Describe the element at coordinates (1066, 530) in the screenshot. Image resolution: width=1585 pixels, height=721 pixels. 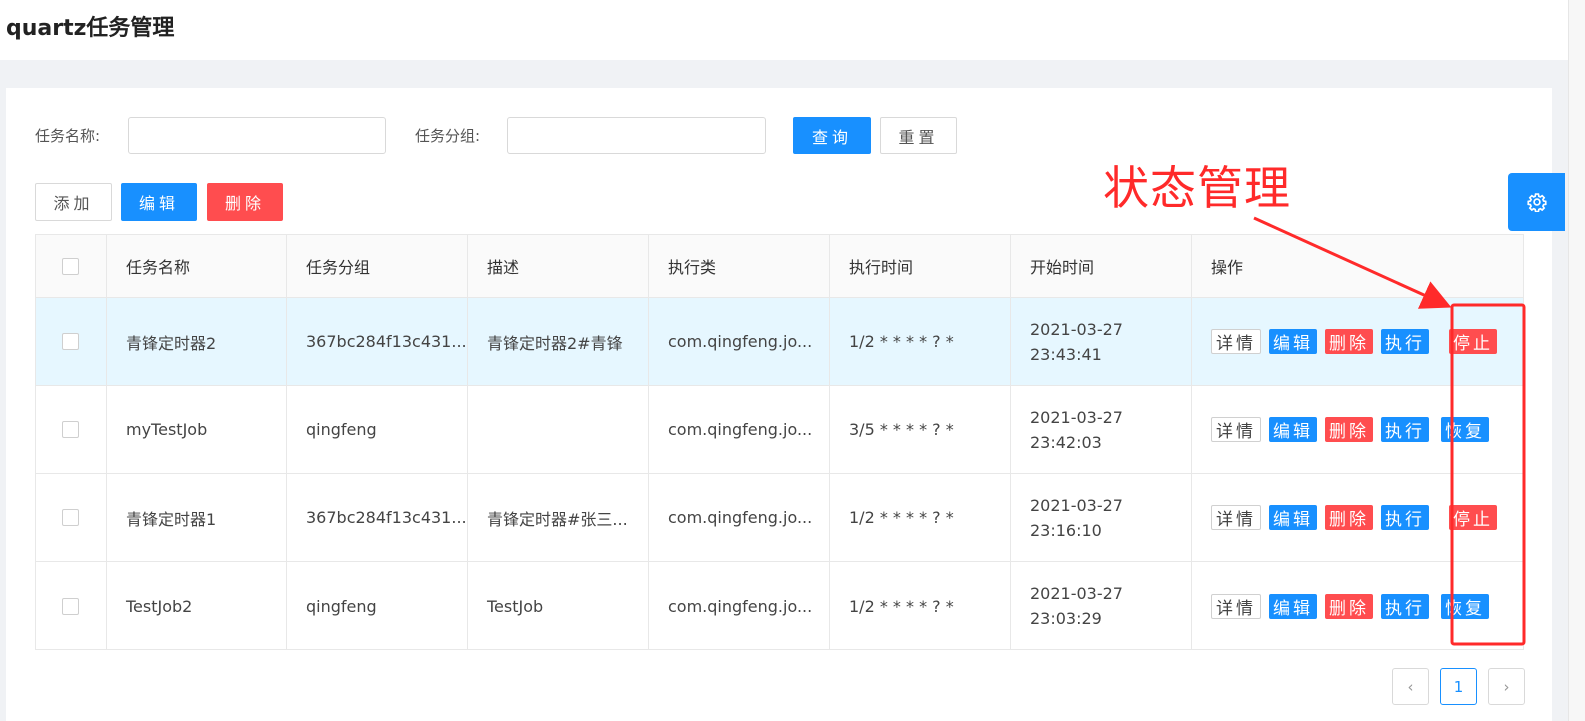
I see `start-time: 23:16:10` at that location.